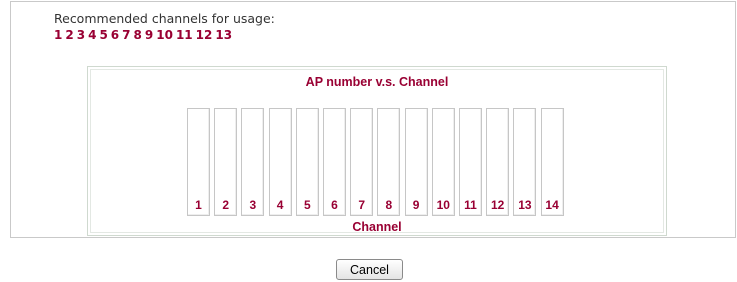  I want to click on recommended-channel: 7, so click(126, 35).